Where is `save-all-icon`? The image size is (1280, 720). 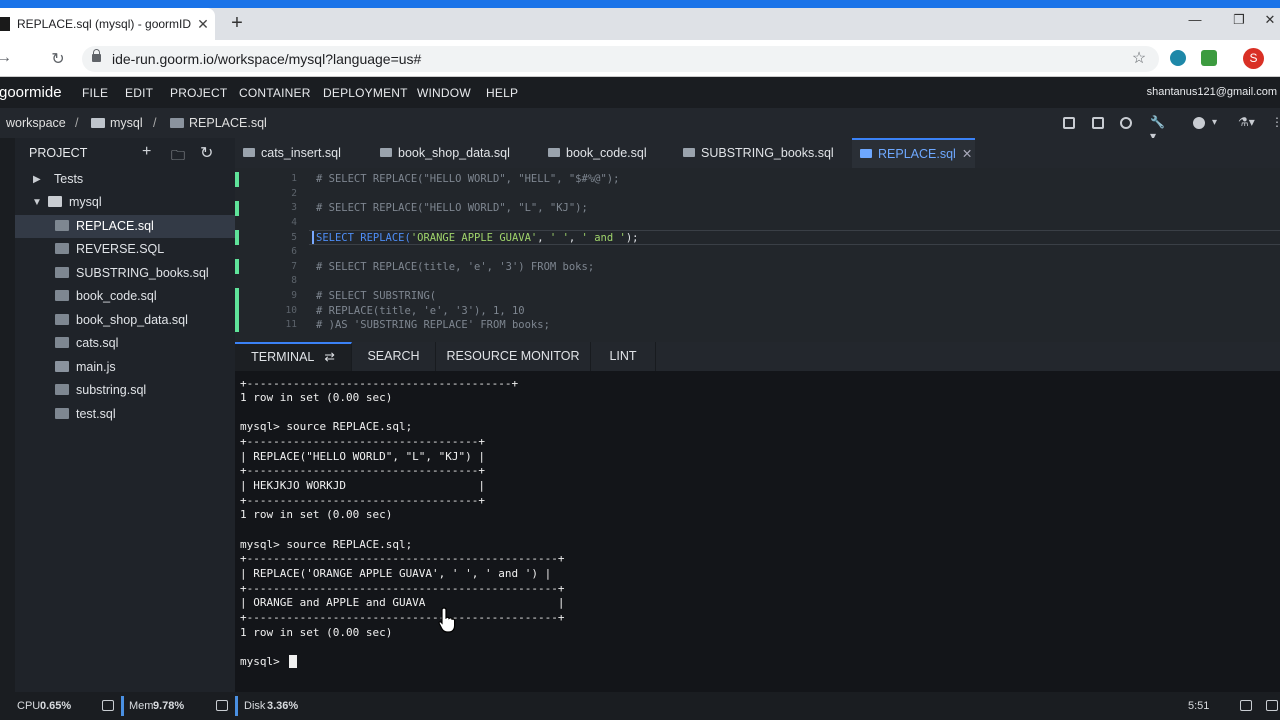 save-all-icon is located at coordinates (1098, 123).